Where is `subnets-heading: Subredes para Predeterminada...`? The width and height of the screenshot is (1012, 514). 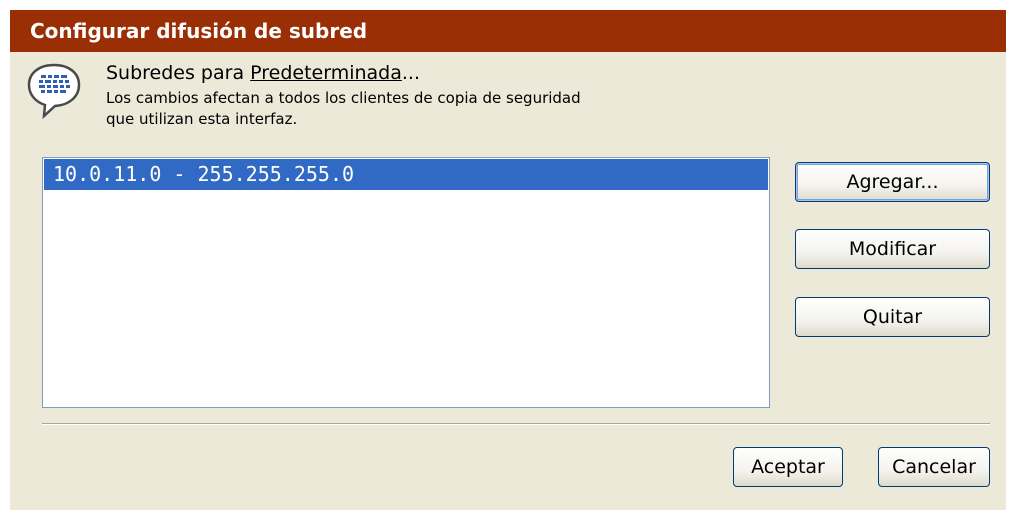 subnets-heading: Subredes para Predeterminada... is located at coordinates (263, 73).